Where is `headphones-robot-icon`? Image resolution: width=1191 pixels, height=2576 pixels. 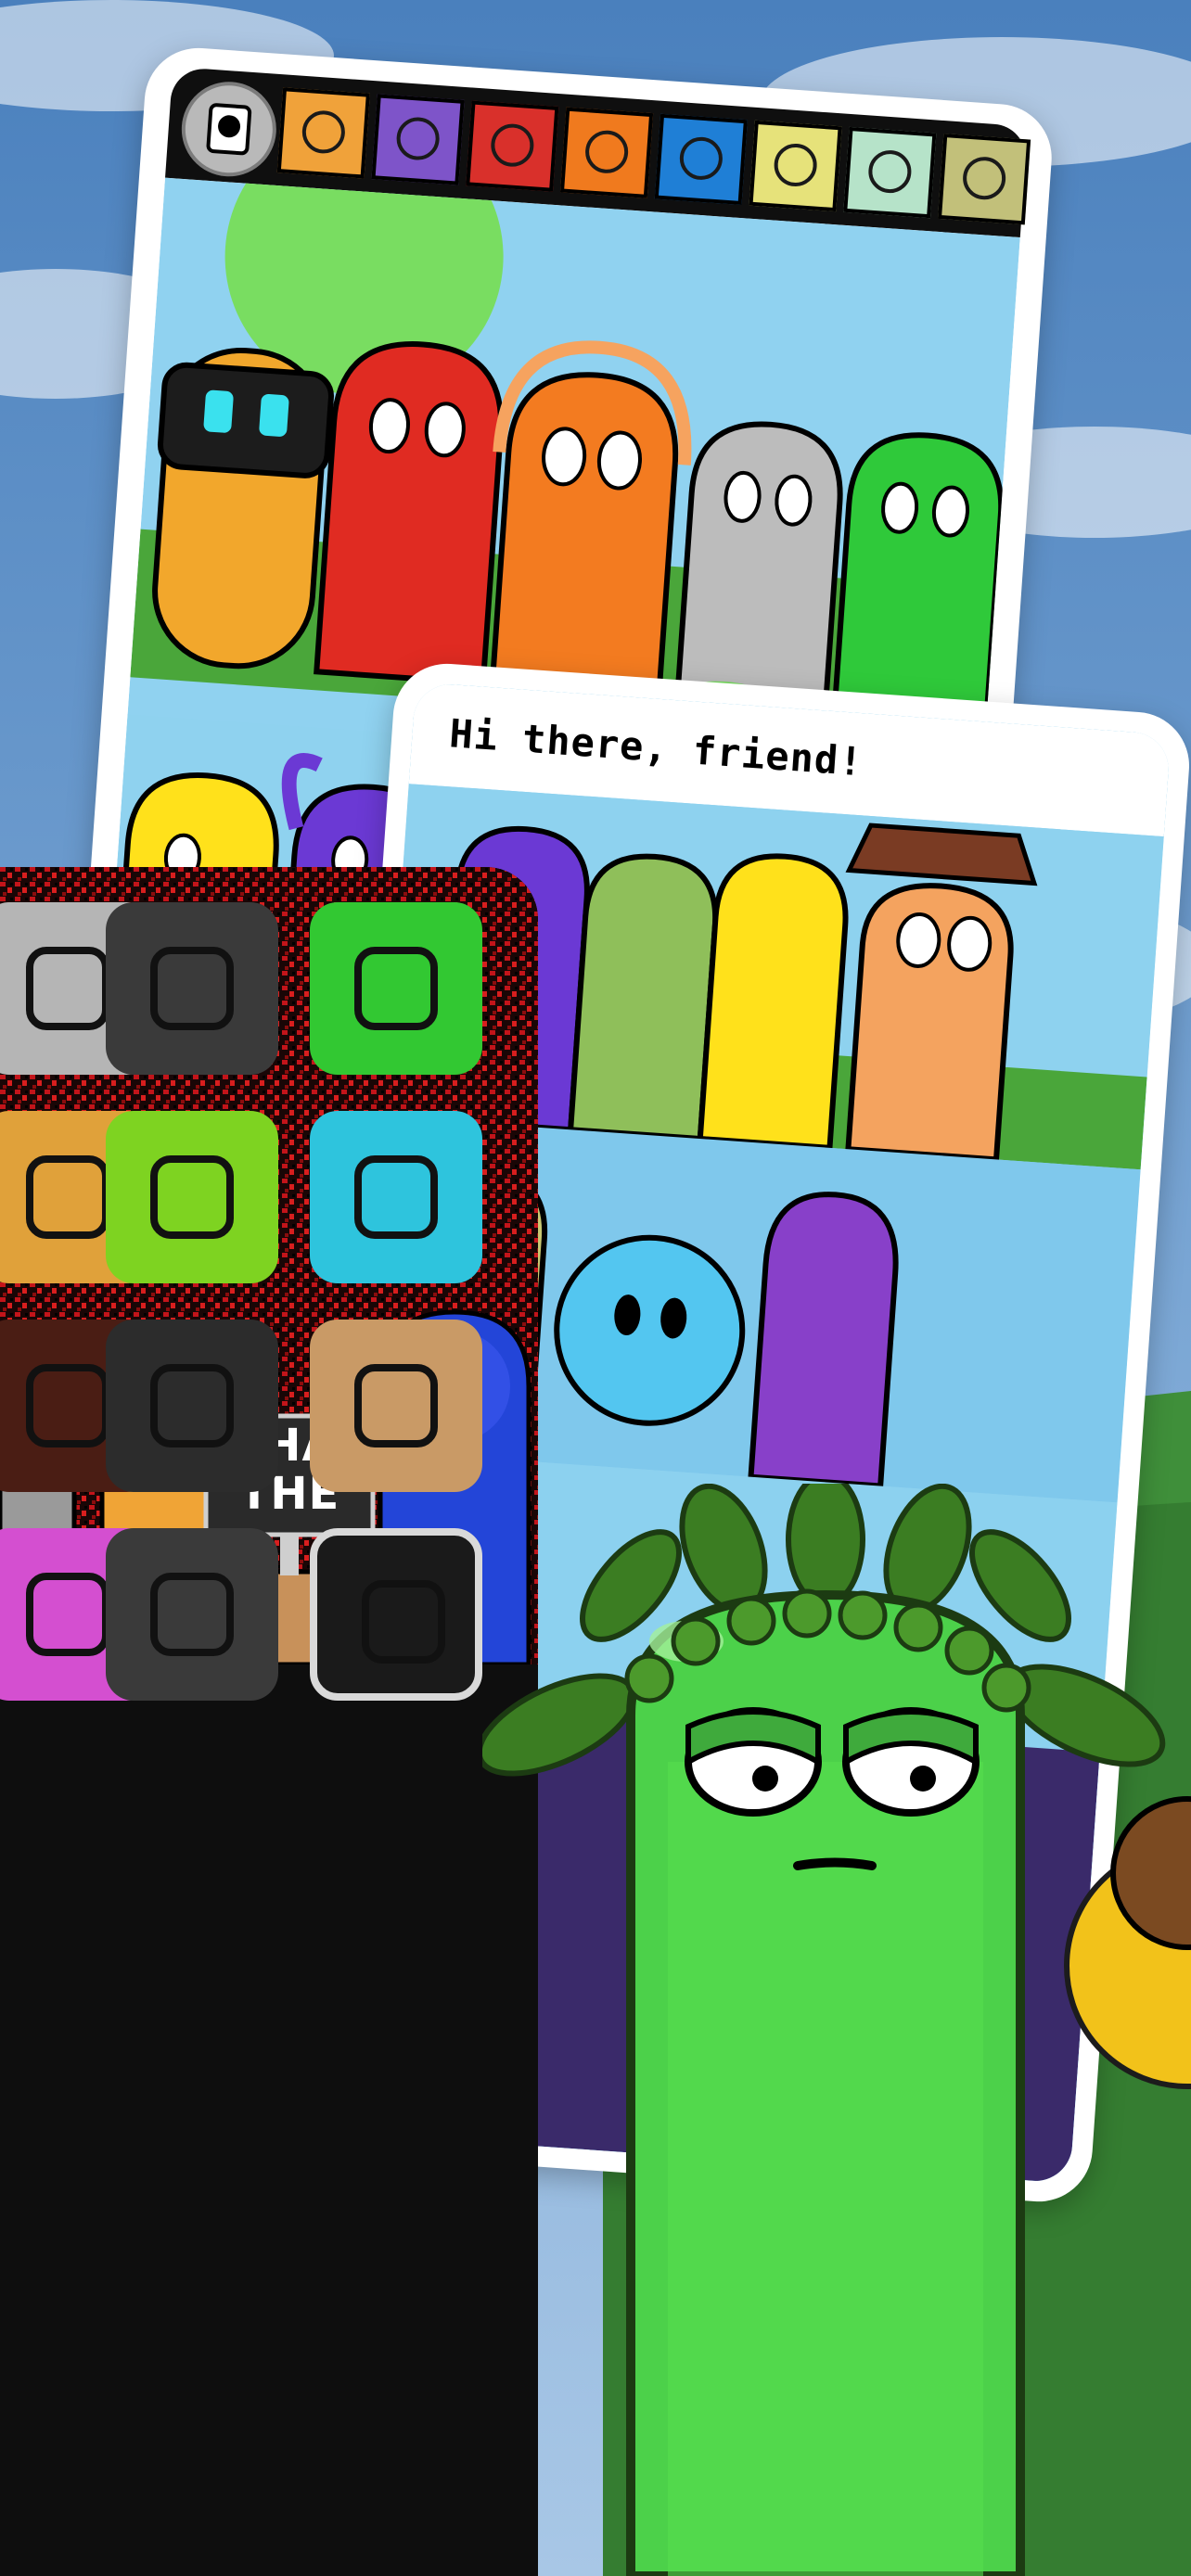
headphones-robot-icon is located at coordinates (324, 131).